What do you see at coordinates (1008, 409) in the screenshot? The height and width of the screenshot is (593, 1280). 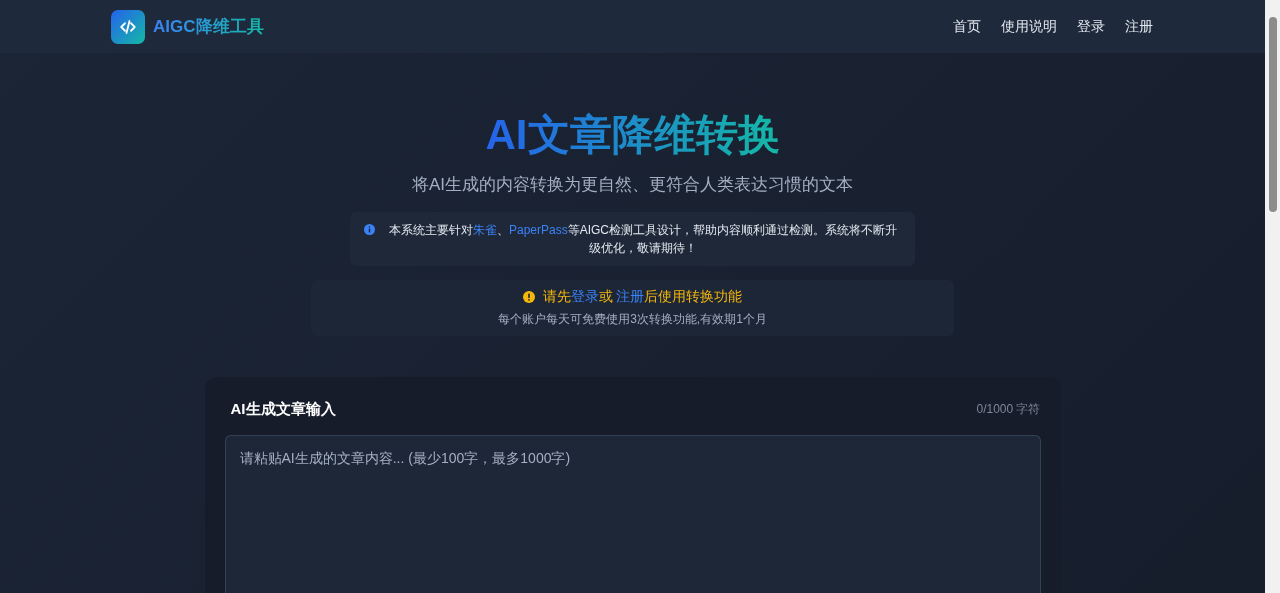 I see `character-counter: 0/1000 字符` at bounding box center [1008, 409].